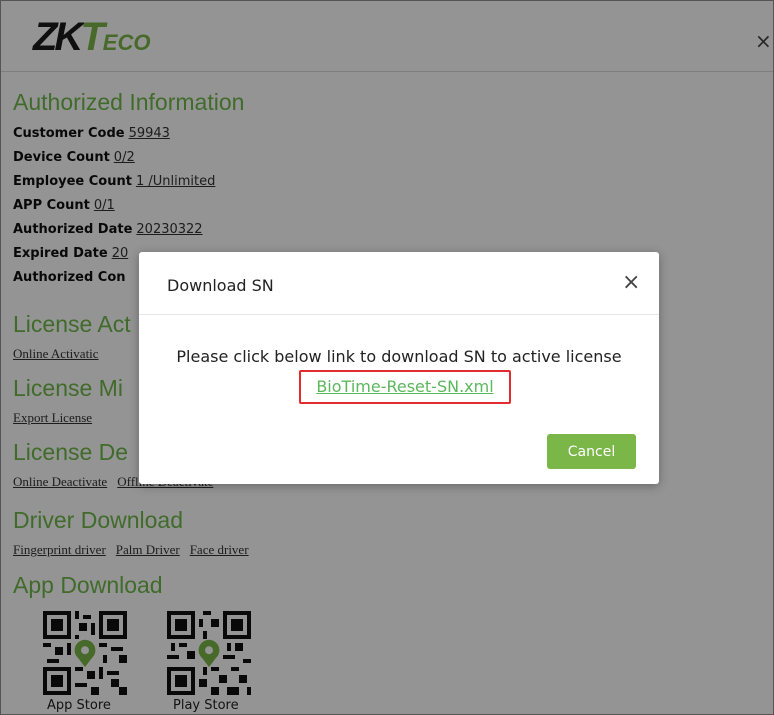 This screenshot has height=715, width=774. What do you see at coordinates (591, 451) in the screenshot?
I see `cancel-button: Cancel` at bounding box center [591, 451].